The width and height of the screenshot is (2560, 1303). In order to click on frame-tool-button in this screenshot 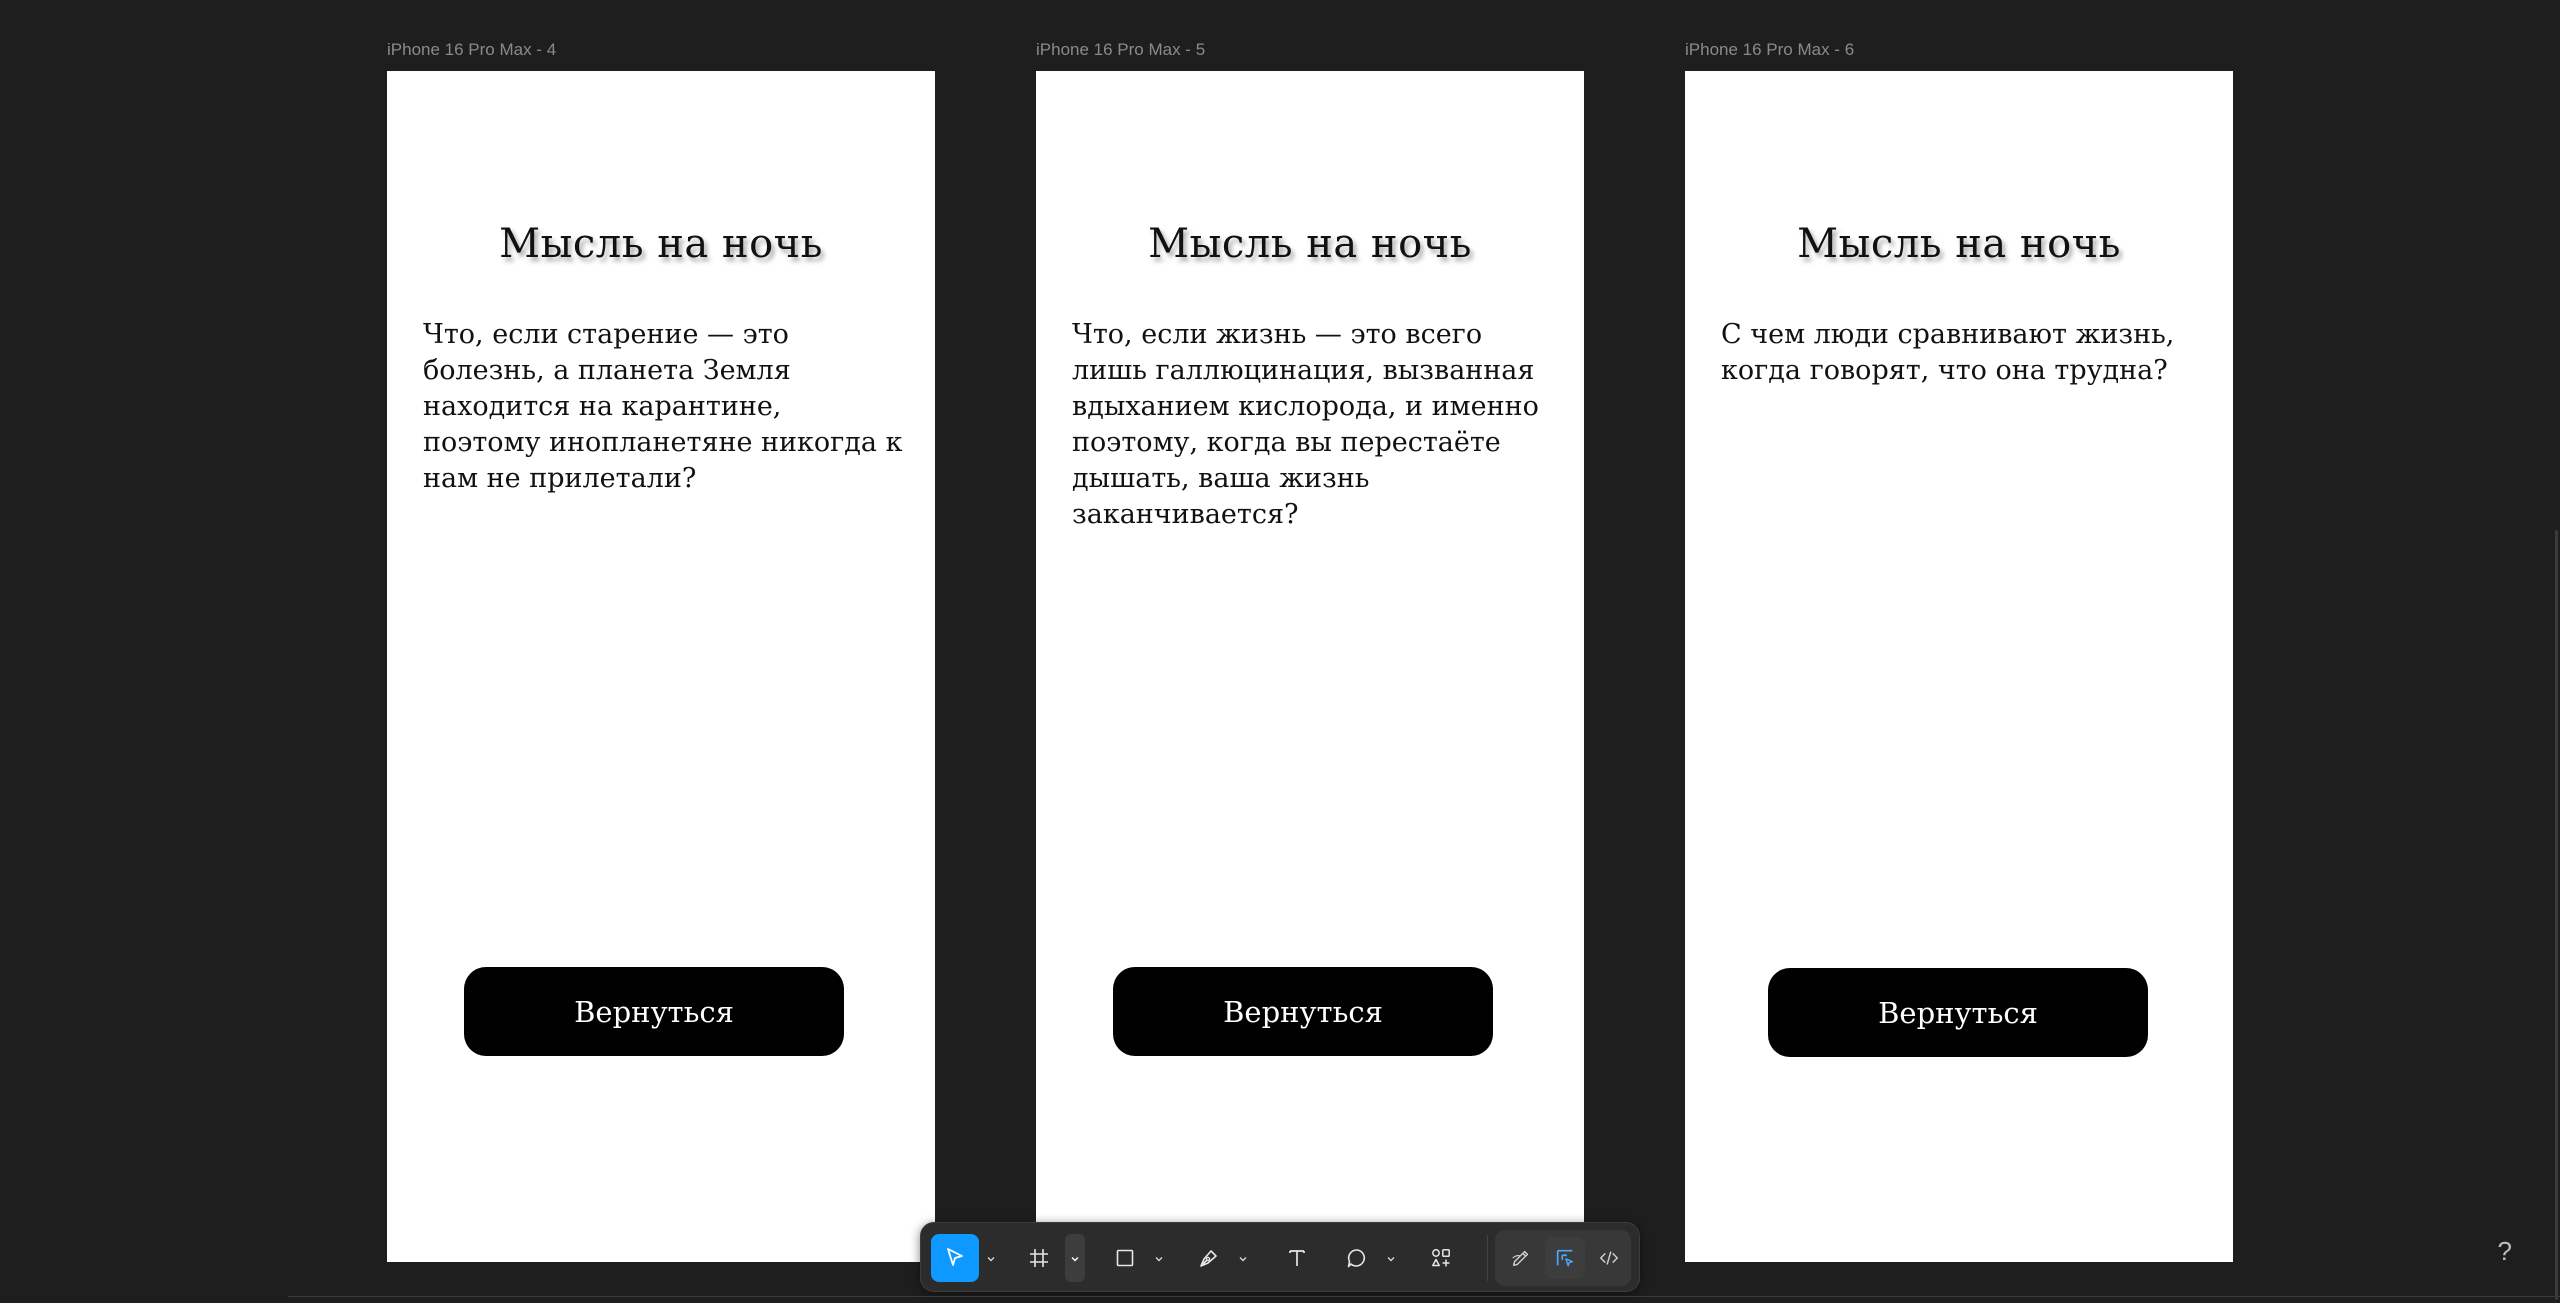, I will do `click(1039, 1258)`.